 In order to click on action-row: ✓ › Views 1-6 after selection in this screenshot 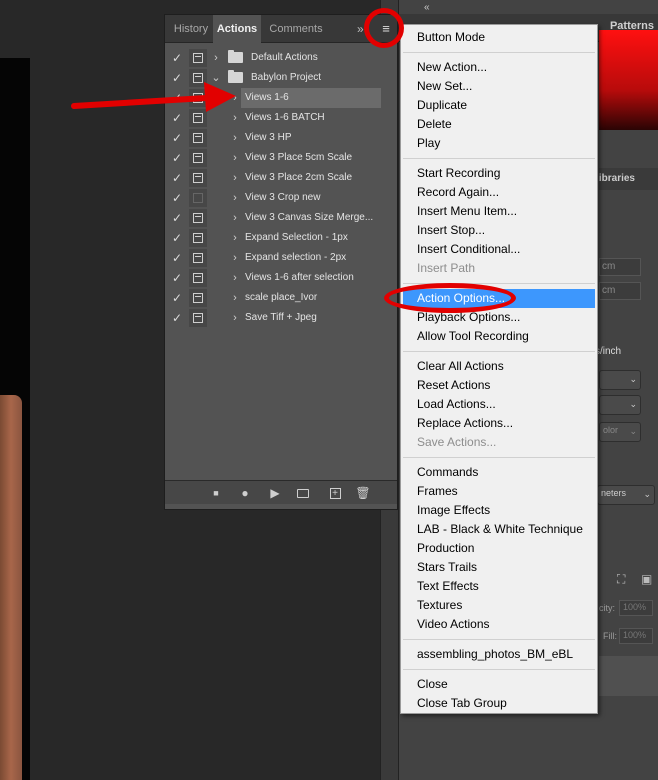, I will do `click(281, 278)`.